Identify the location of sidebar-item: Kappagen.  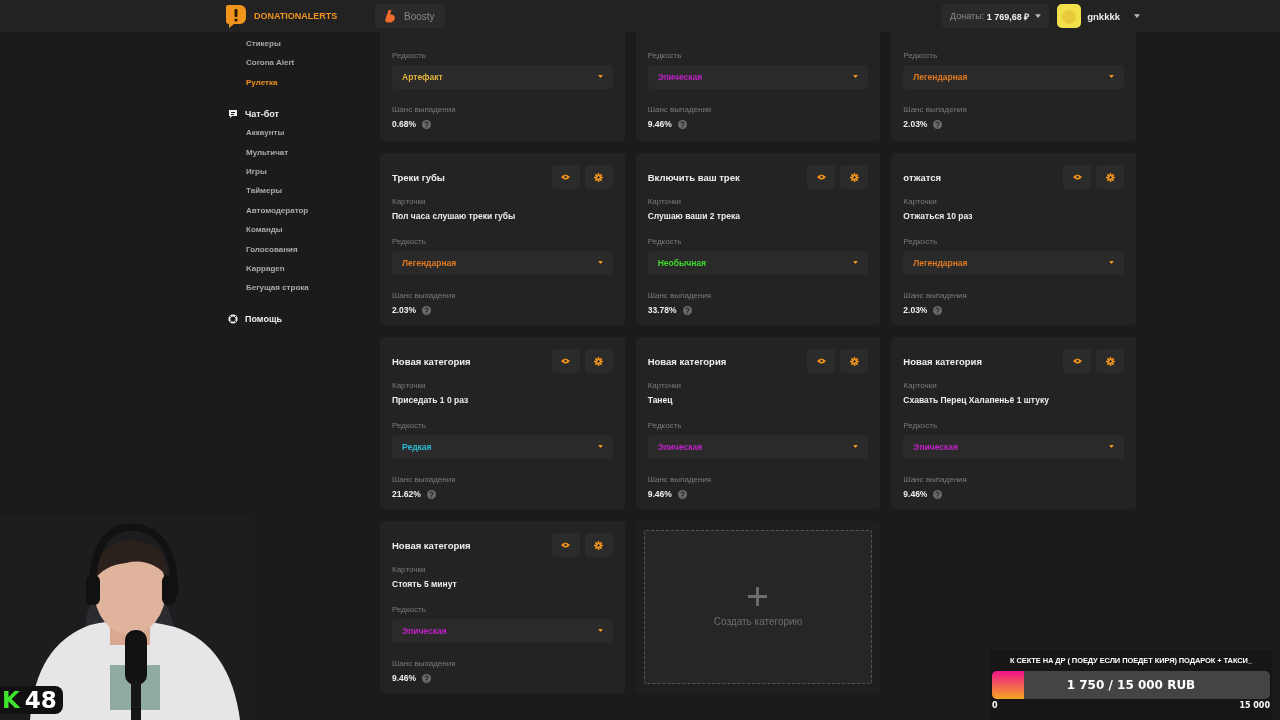
(304, 268).